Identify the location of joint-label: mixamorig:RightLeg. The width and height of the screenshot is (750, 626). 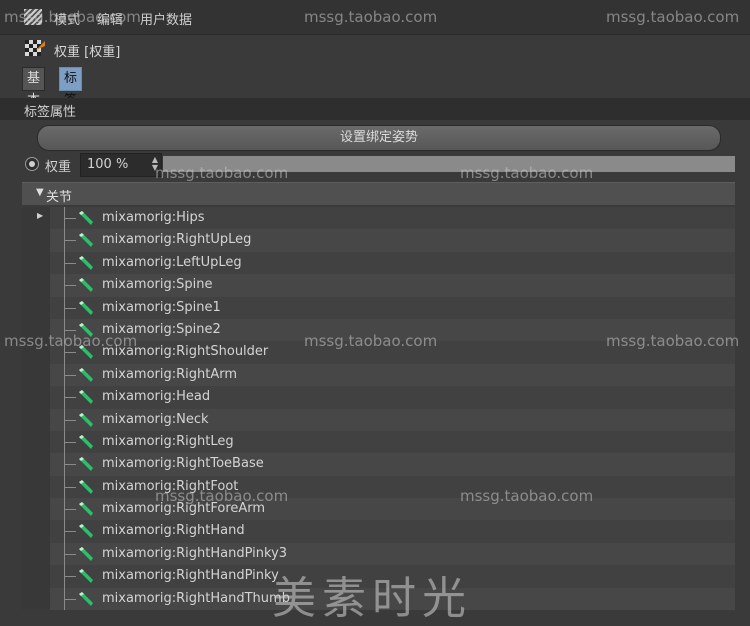
(168, 441).